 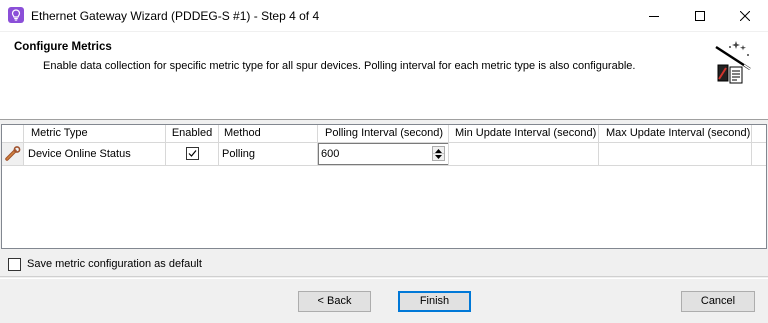 I want to click on save-default-checkbox, so click(x=14, y=264).